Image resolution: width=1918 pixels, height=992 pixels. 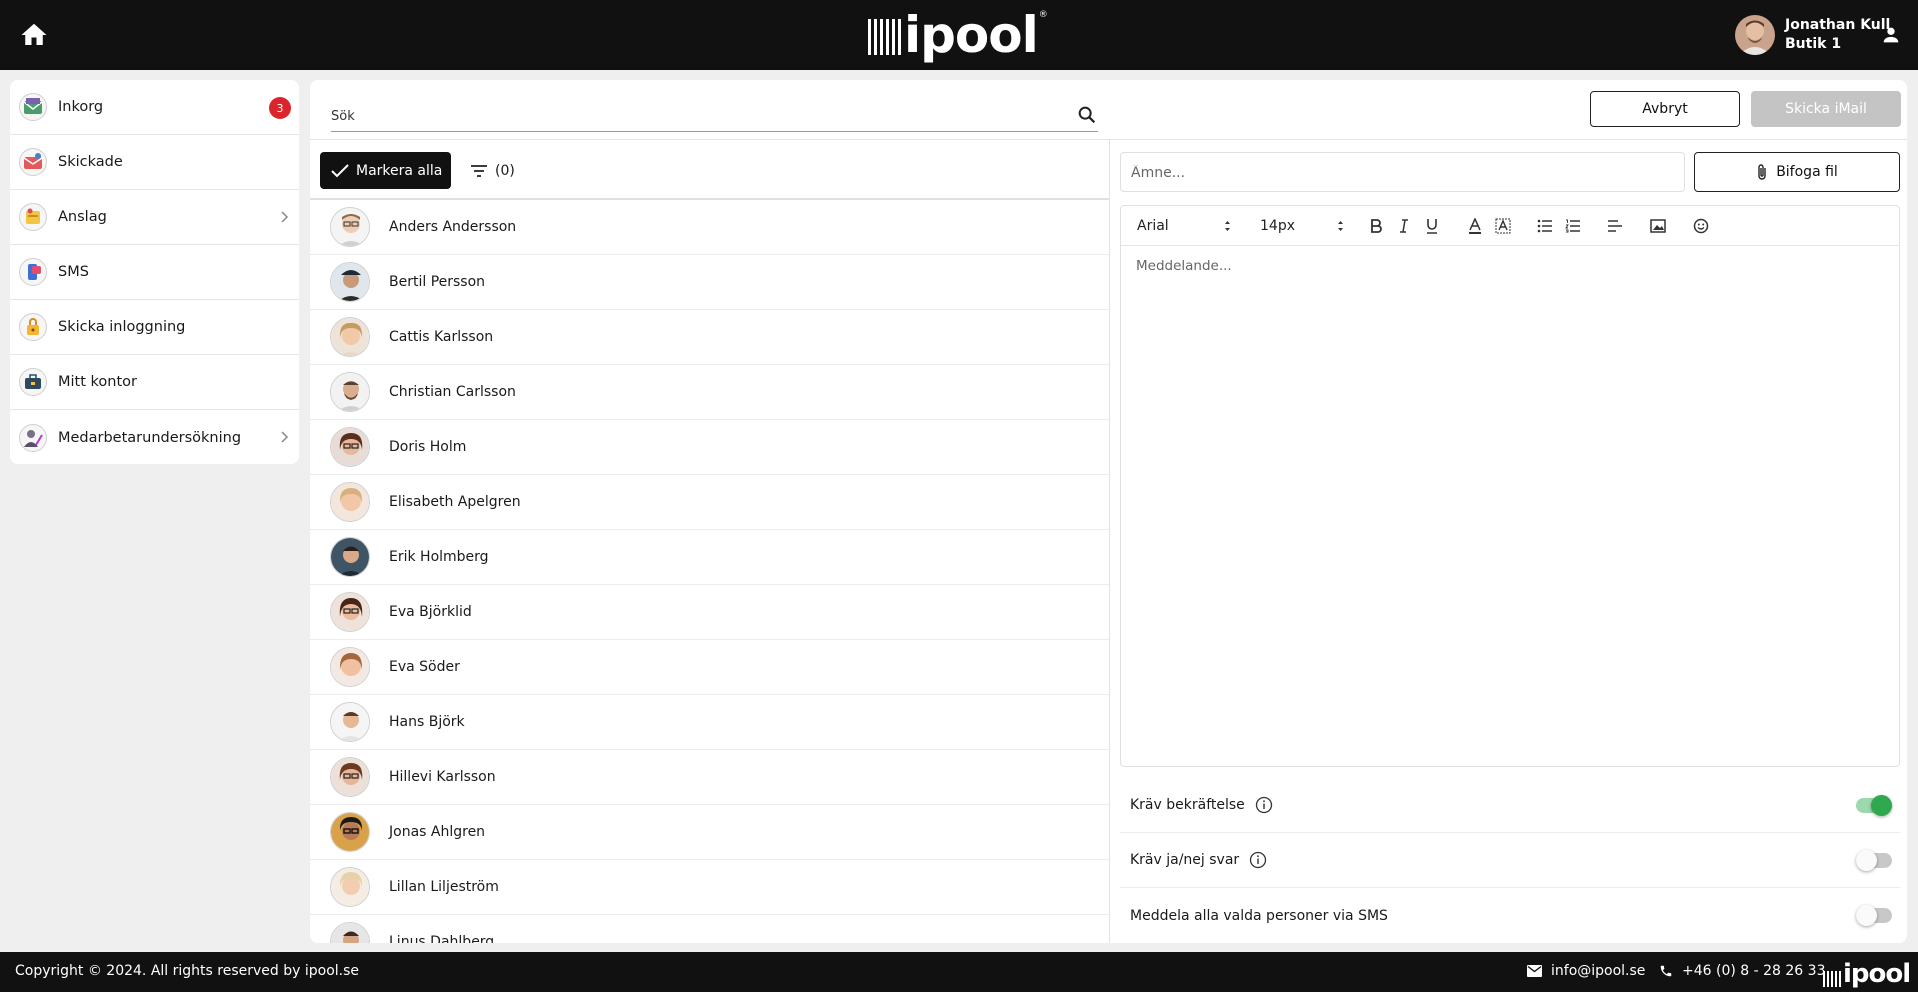 What do you see at coordinates (709, 392) in the screenshot?
I see `list-item: Christian Carlsson` at bounding box center [709, 392].